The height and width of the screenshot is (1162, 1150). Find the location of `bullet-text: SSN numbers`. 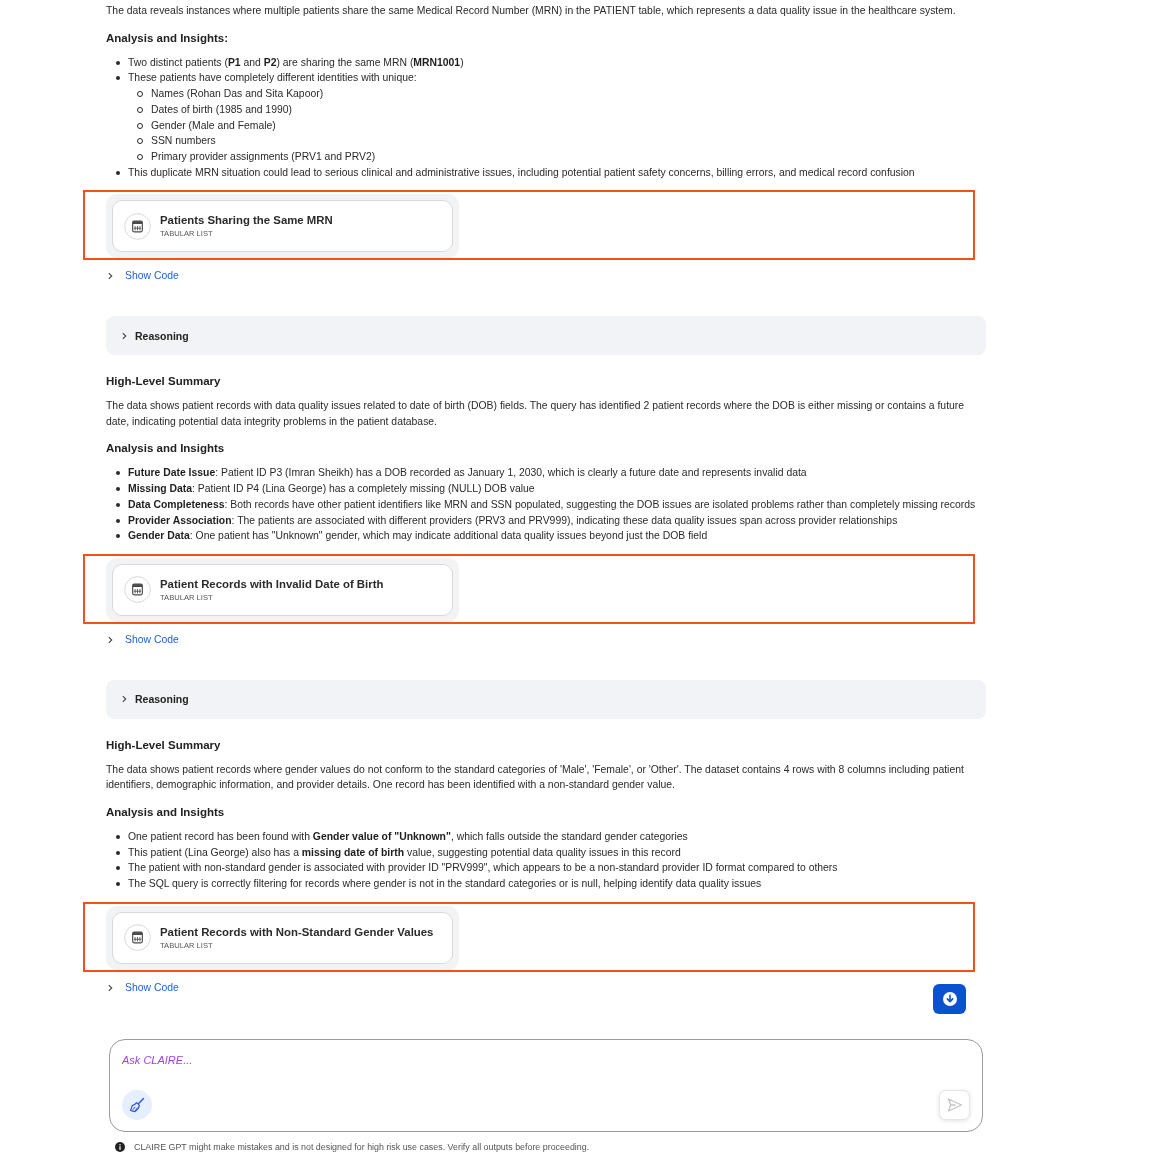

bullet-text: SSN numbers is located at coordinates (183, 141).